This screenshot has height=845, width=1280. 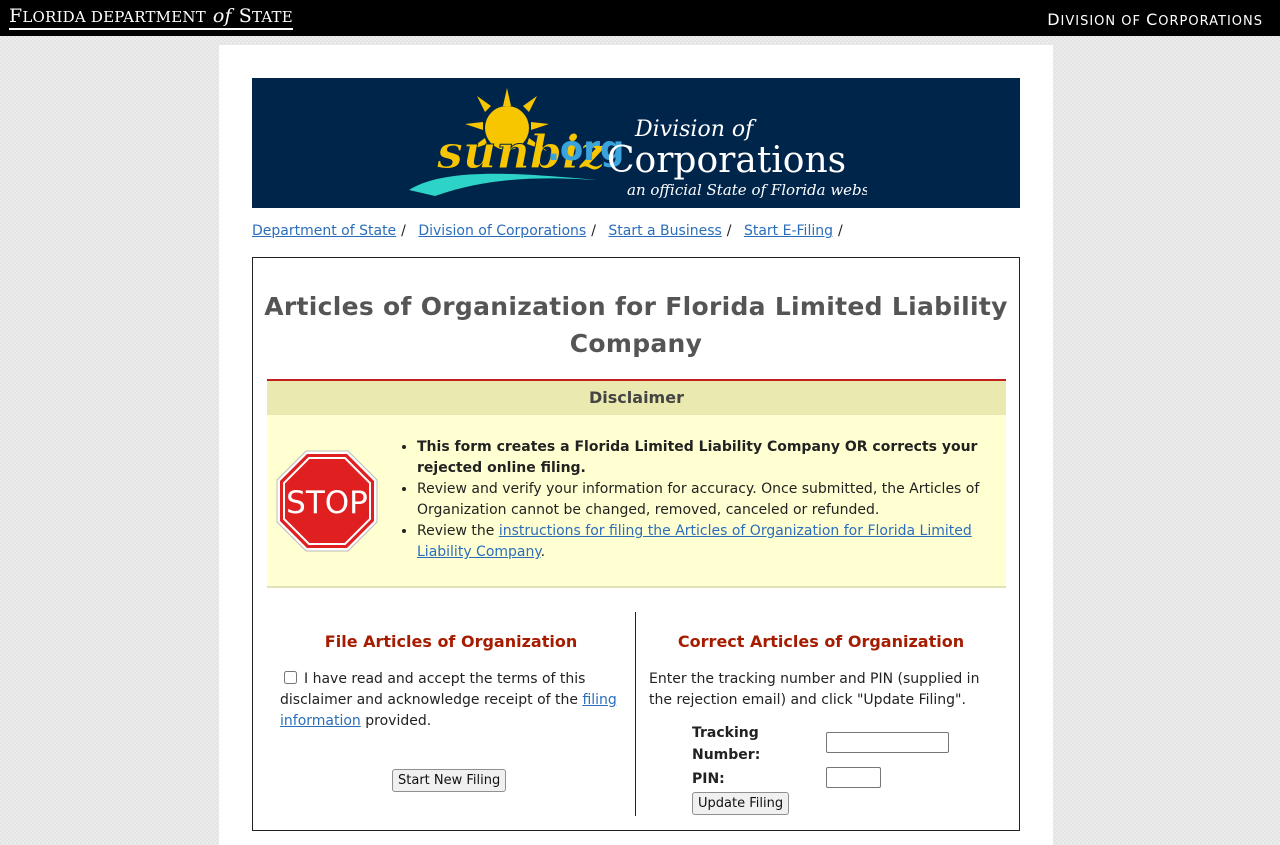 I want to click on logo-text: LORIDA DEPARTMENT, so click(x=114, y=17).